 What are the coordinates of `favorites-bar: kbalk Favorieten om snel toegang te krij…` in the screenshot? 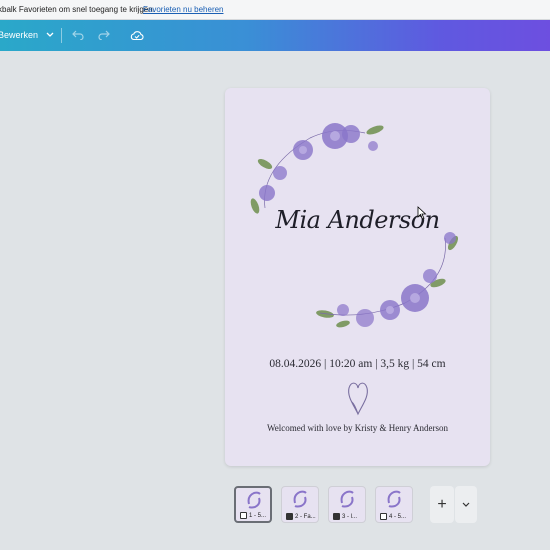 It's located at (275, 10).